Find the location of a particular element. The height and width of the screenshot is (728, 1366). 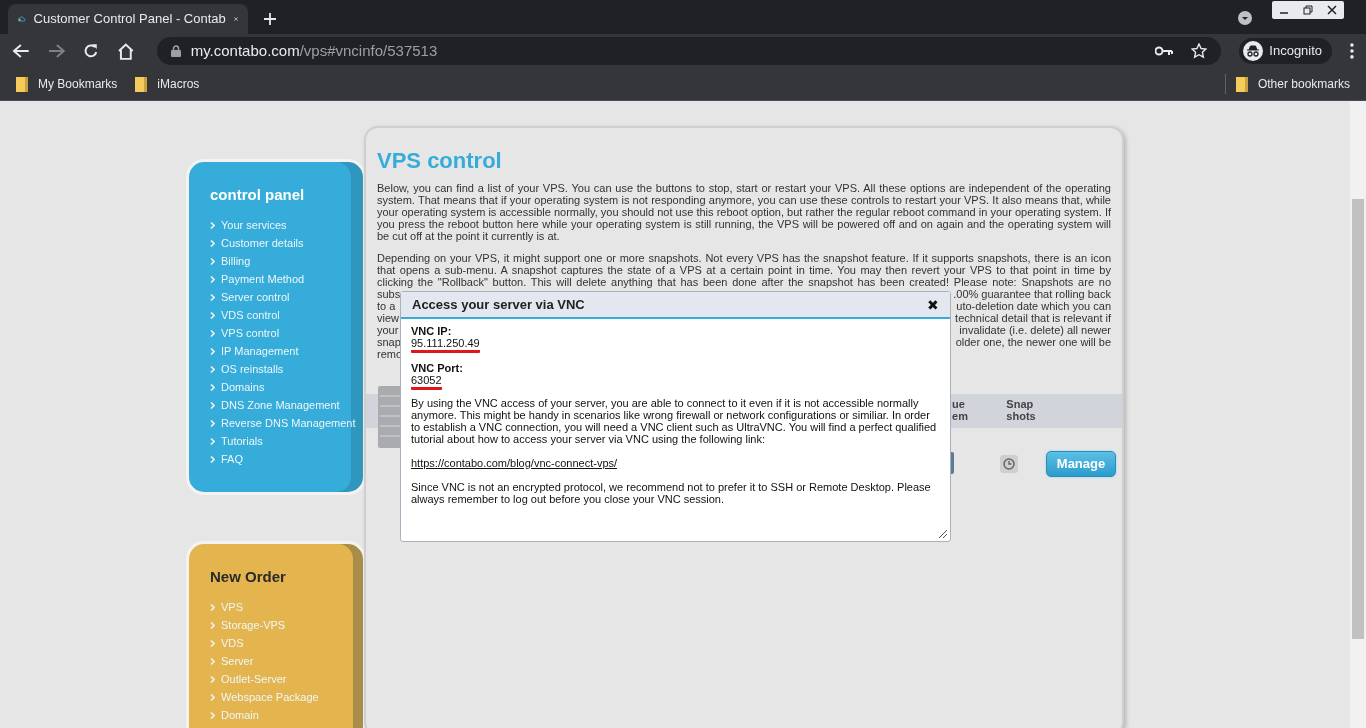

profile-dropdown-icon is located at coordinates (1245, 18).